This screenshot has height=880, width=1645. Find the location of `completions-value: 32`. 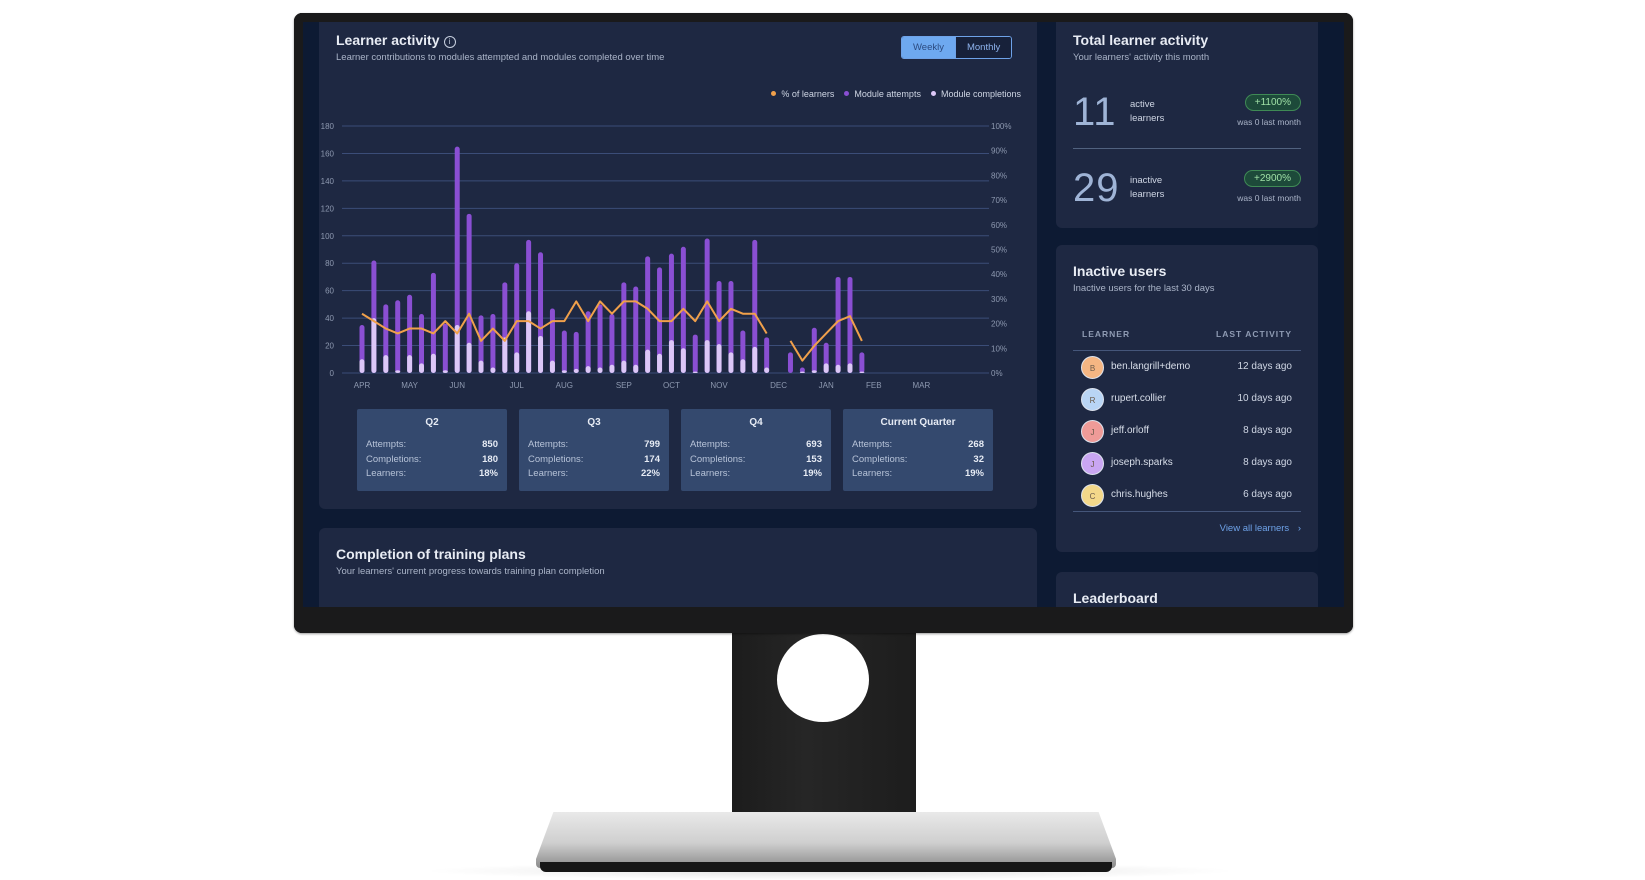

completions-value: 32 is located at coordinates (978, 459).